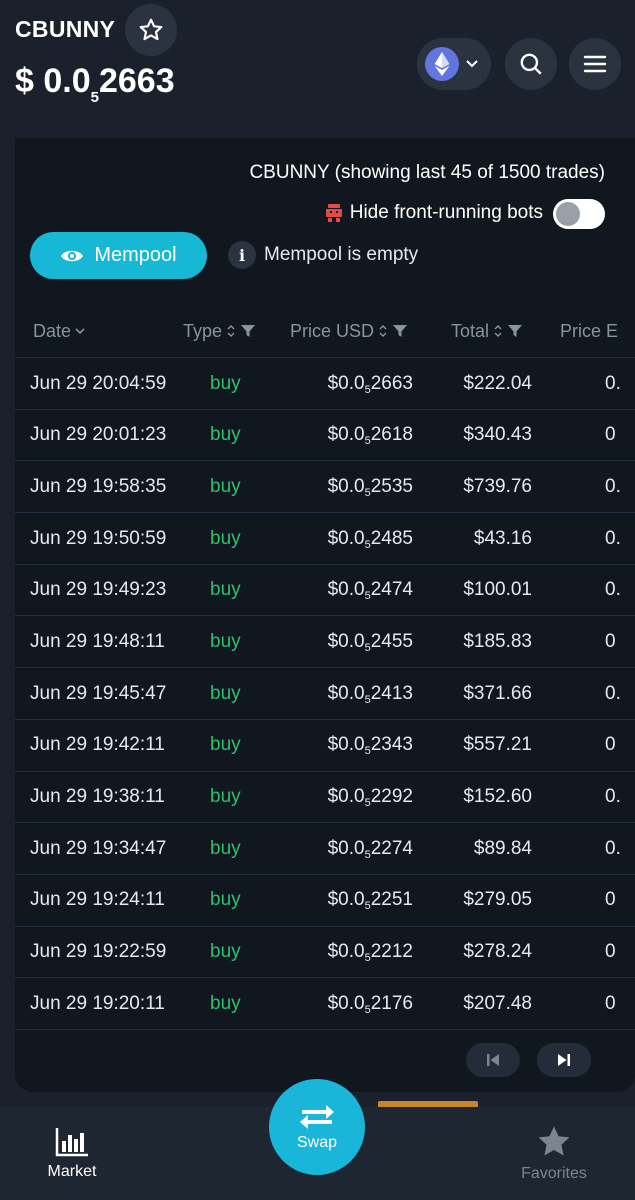  I want to click on menu-button, so click(595, 64).